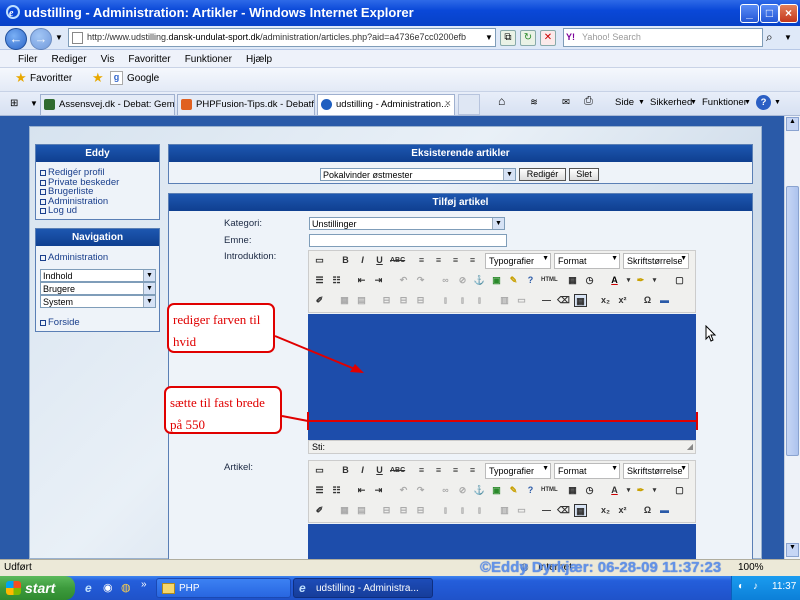 The height and width of the screenshot is (600, 800). Describe the element at coordinates (486, 382) in the screenshot. I see `annotation-arrows` at that location.